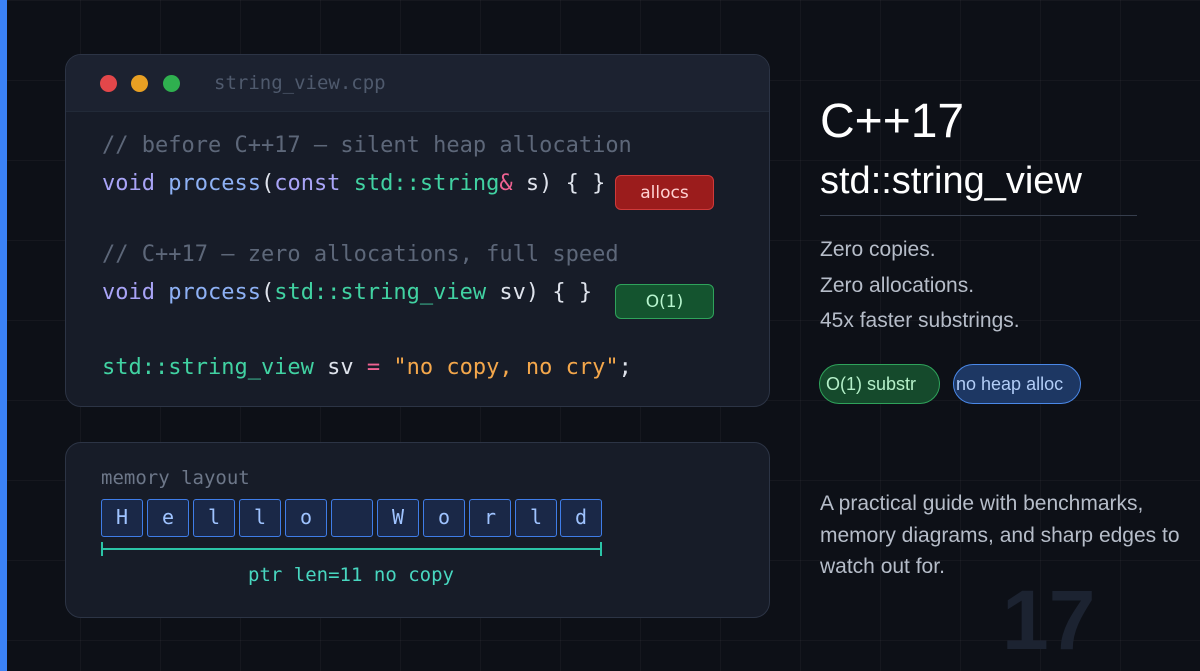 The image size is (1200, 671). Describe the element at coordinates (351, 575) in the screenshot. I see `pointer-length-label: ptr len=11 no copy` at that location.